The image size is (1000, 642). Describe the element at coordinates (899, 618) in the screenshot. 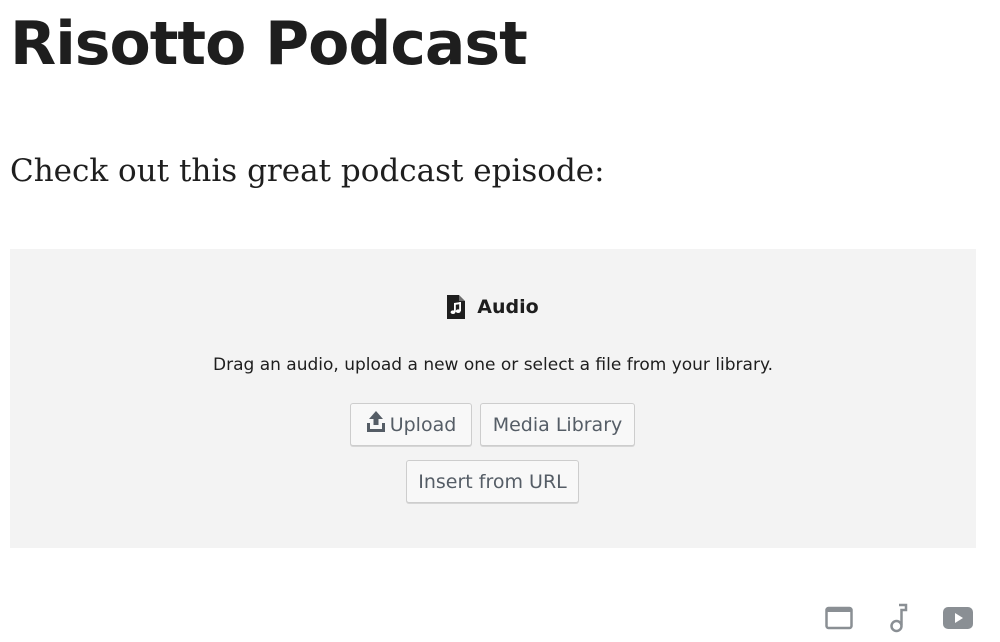

I see `music-note-icon` at that location.